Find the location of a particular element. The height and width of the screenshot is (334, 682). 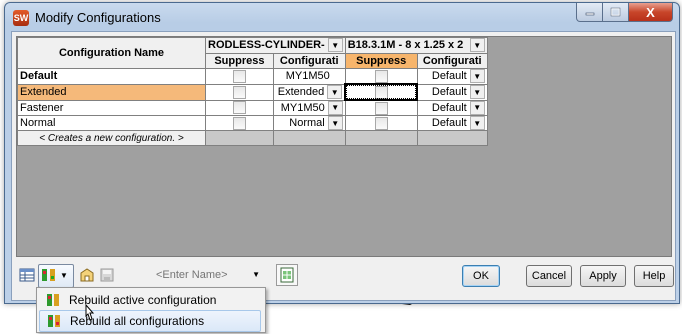

save-icon is located at coordinates (107, 275).